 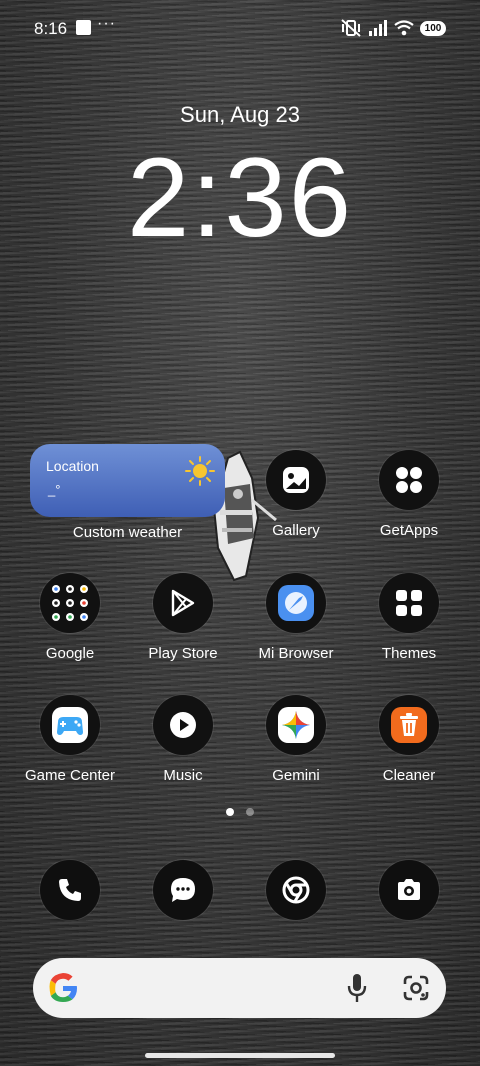 What do you see at coordinates (433, 28) in the screenshot?
I see `battery-icon: 100` at bounding box center [433, 28].